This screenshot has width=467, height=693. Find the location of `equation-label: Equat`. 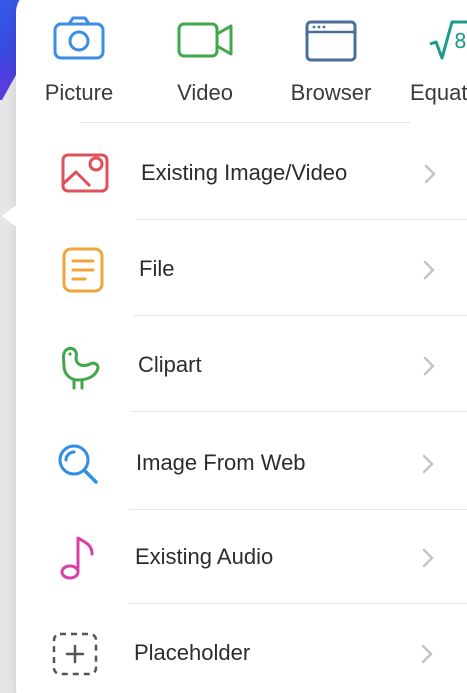

equation-label: Equat is located at coordinates (438, 92).